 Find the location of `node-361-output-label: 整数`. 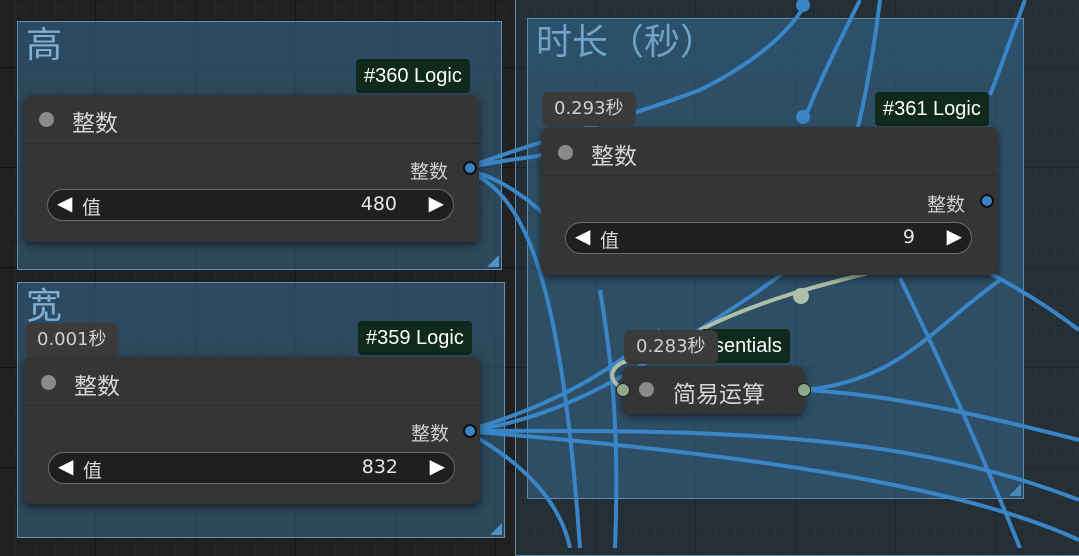

node-361-output-label: 整数 is located at coordinates (945, 205).